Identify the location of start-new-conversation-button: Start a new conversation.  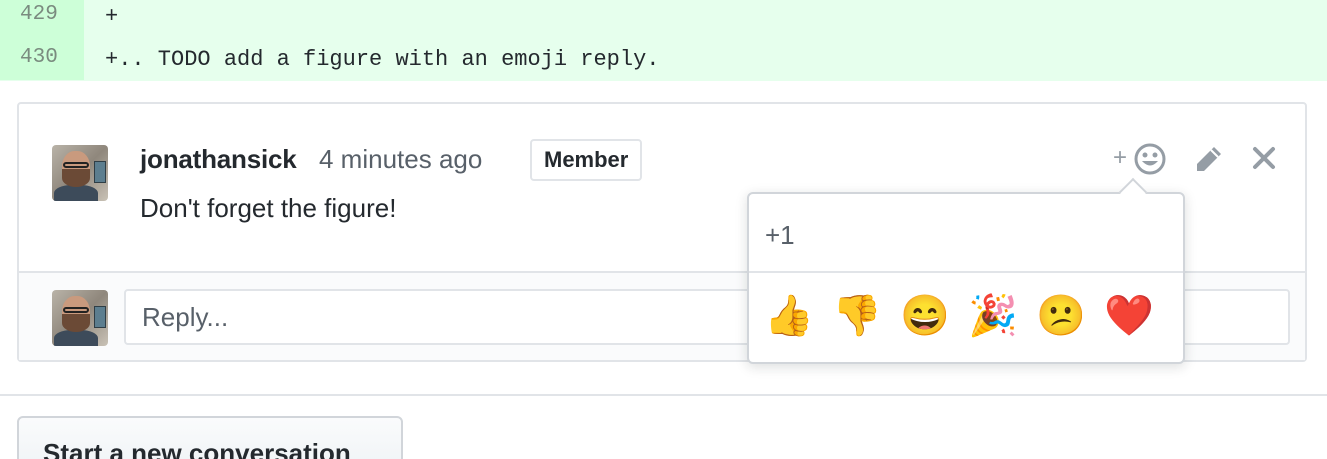
(210, 437).